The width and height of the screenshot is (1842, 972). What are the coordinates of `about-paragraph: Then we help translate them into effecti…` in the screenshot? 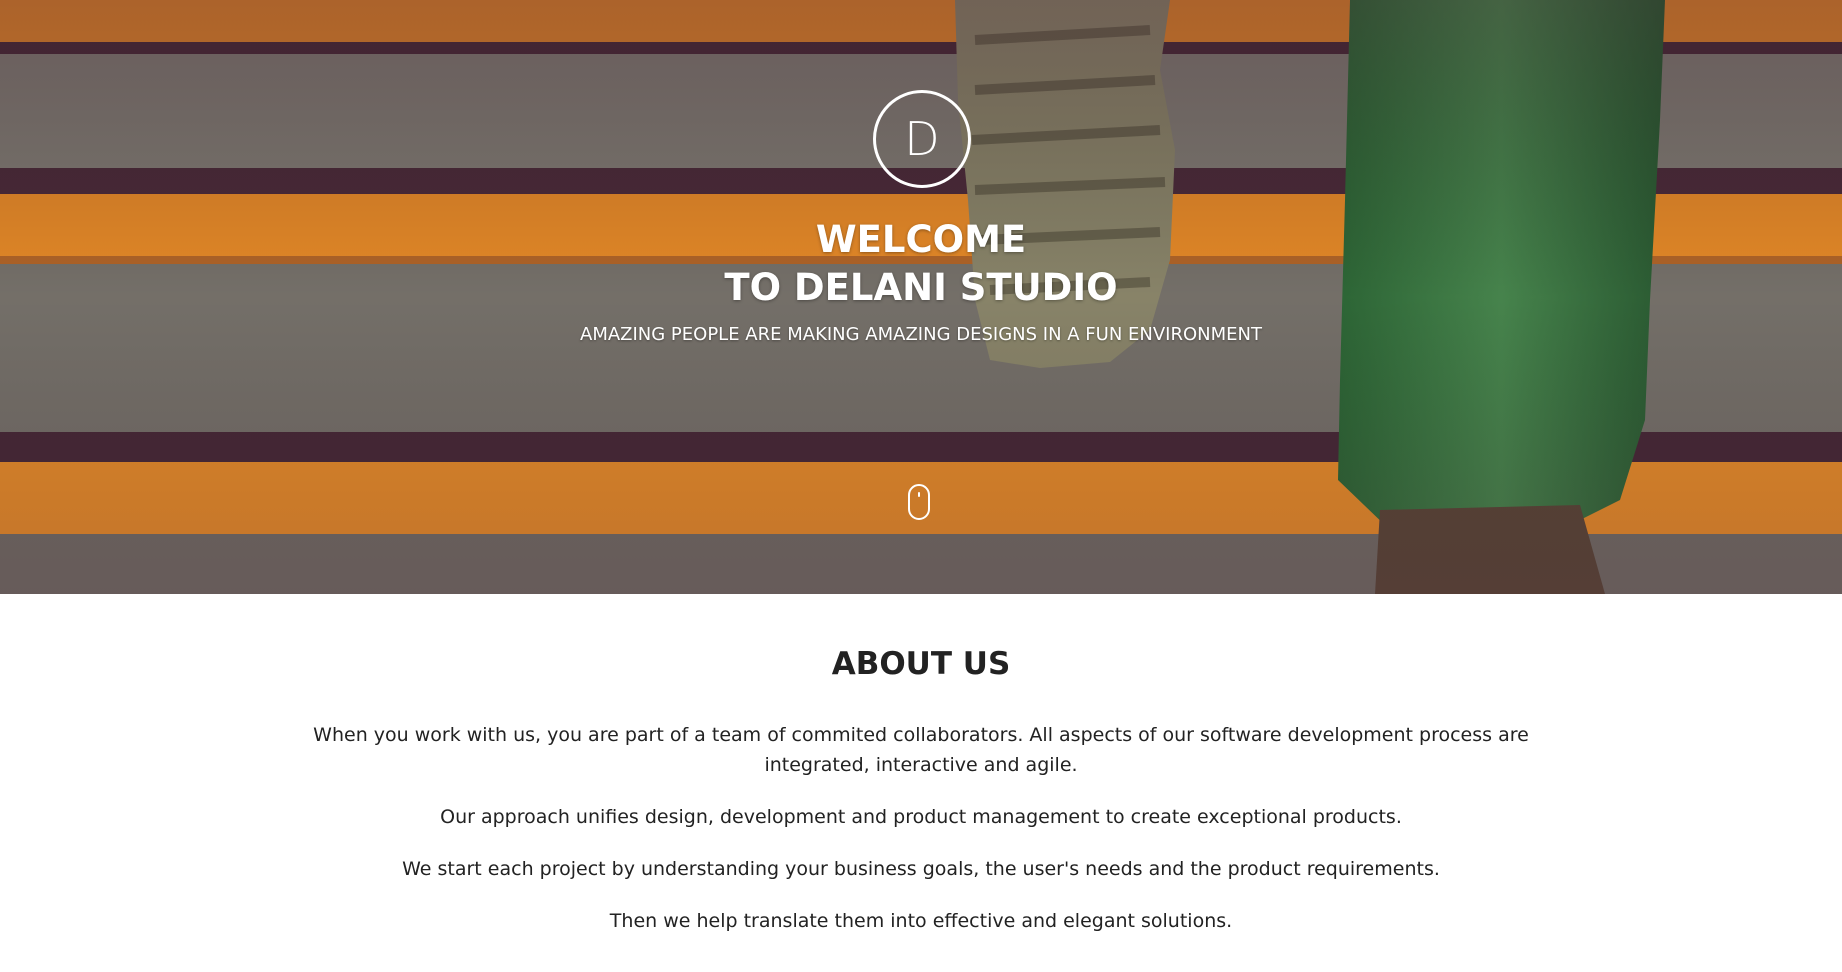 It's located at (921, 921).